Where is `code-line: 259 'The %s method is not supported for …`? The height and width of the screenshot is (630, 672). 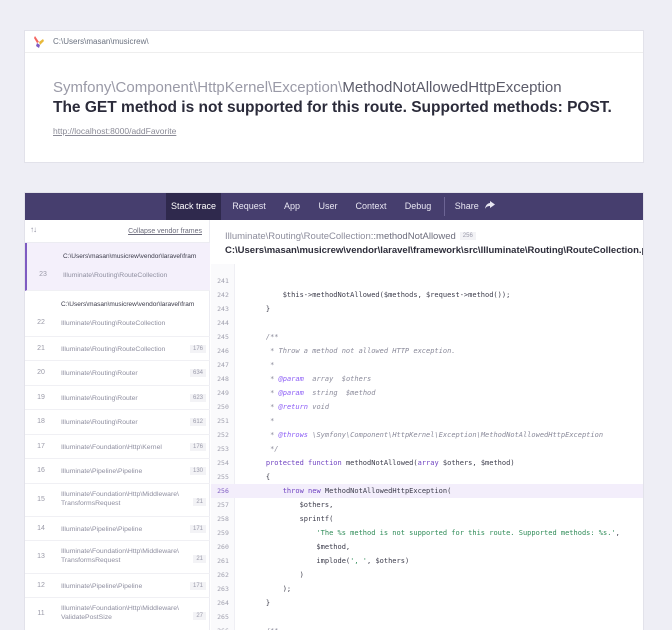 code-line: 259 'The %s method is not supported for … is located at coordinates (427, 533).